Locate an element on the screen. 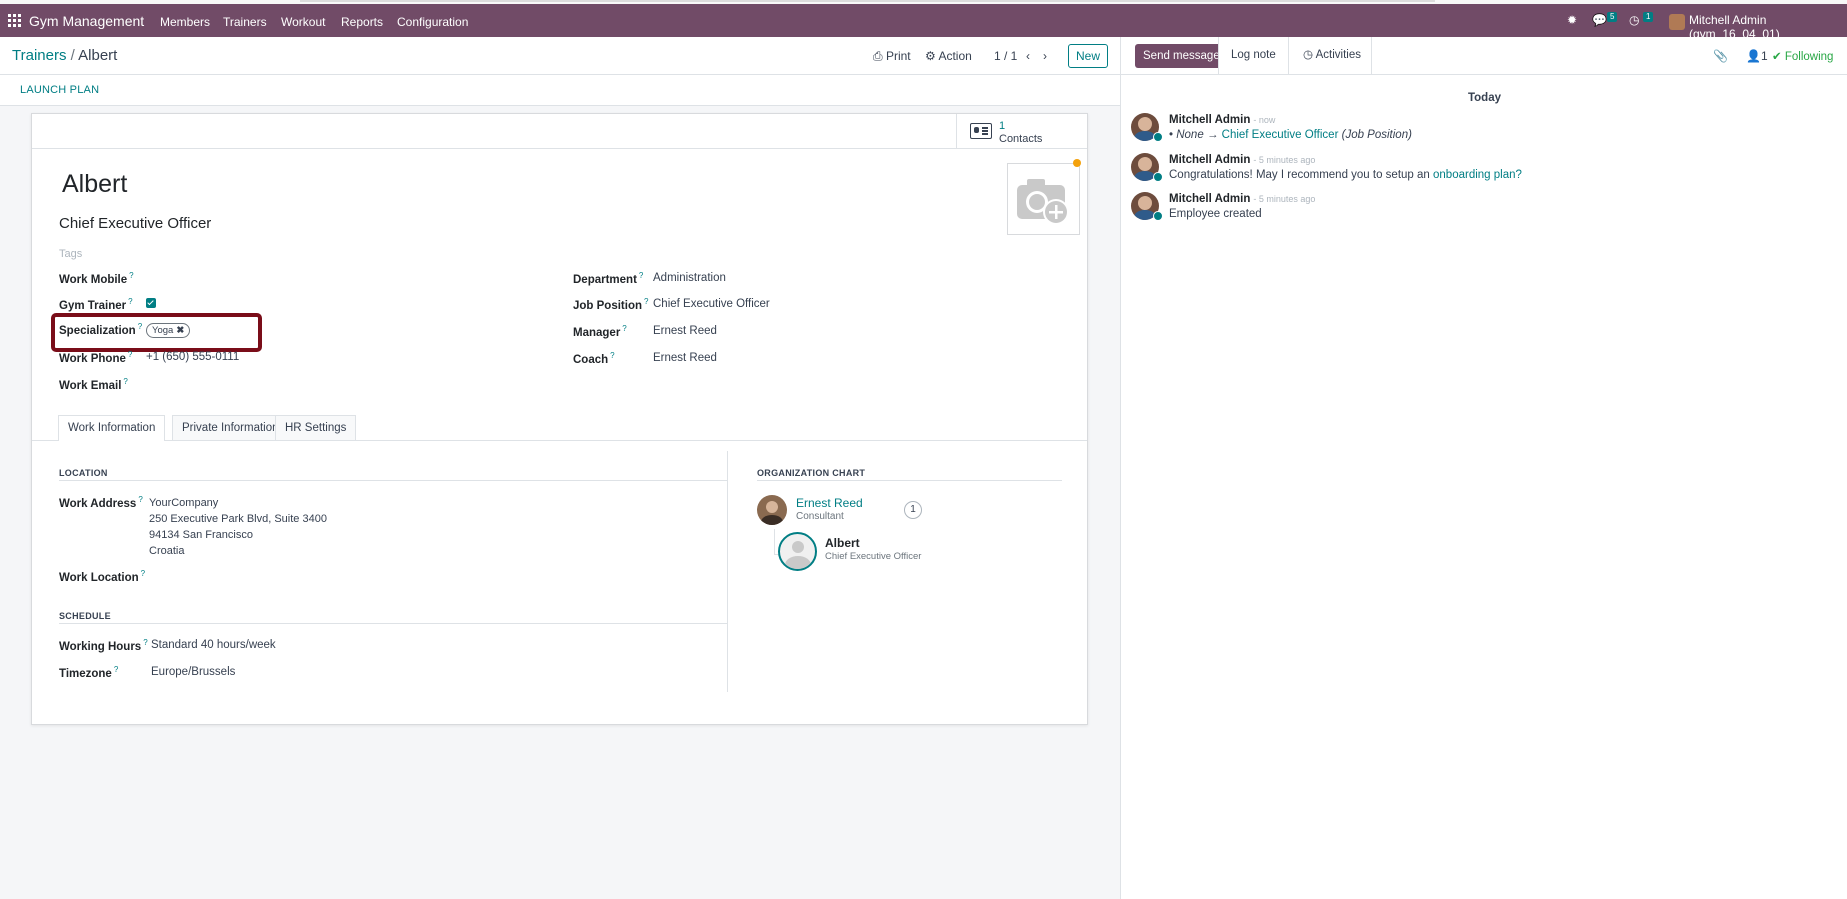 The height and width of the screenshot is (899, 1847). print-label: Print is located at coordinates (898, 56).